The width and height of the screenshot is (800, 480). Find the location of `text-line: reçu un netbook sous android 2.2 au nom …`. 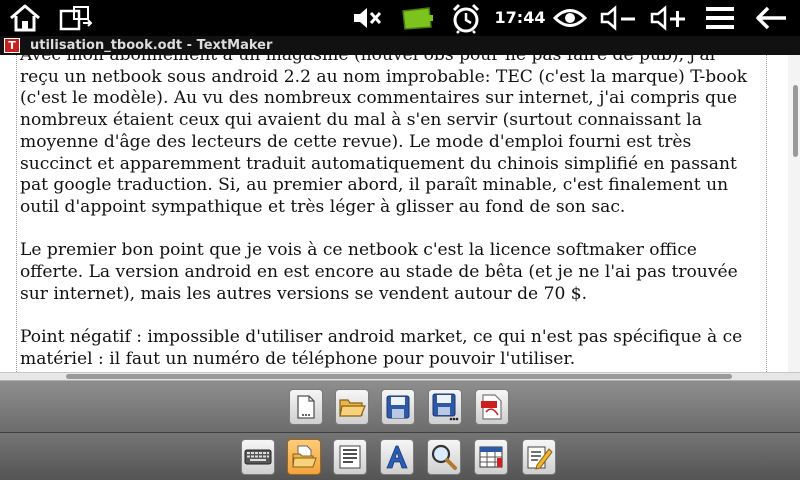

text-line: reçu un netbook sous android 2.2 au nom … is located at coordinates (384, 76).